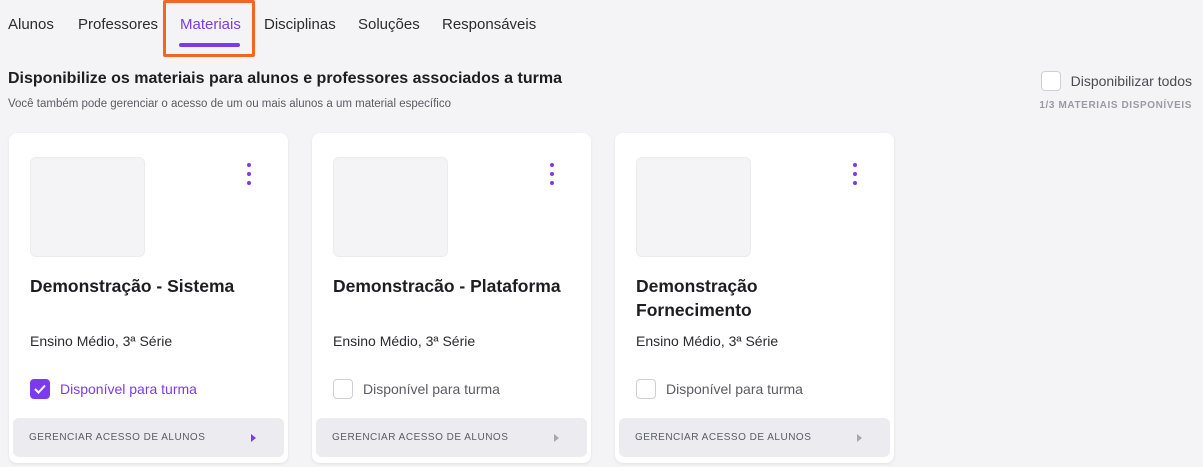  What do you see at coordinates (132, 286) in the screenshot?
I see `material-title: Demonstração - Sistema` at bounding box center [132, 286].